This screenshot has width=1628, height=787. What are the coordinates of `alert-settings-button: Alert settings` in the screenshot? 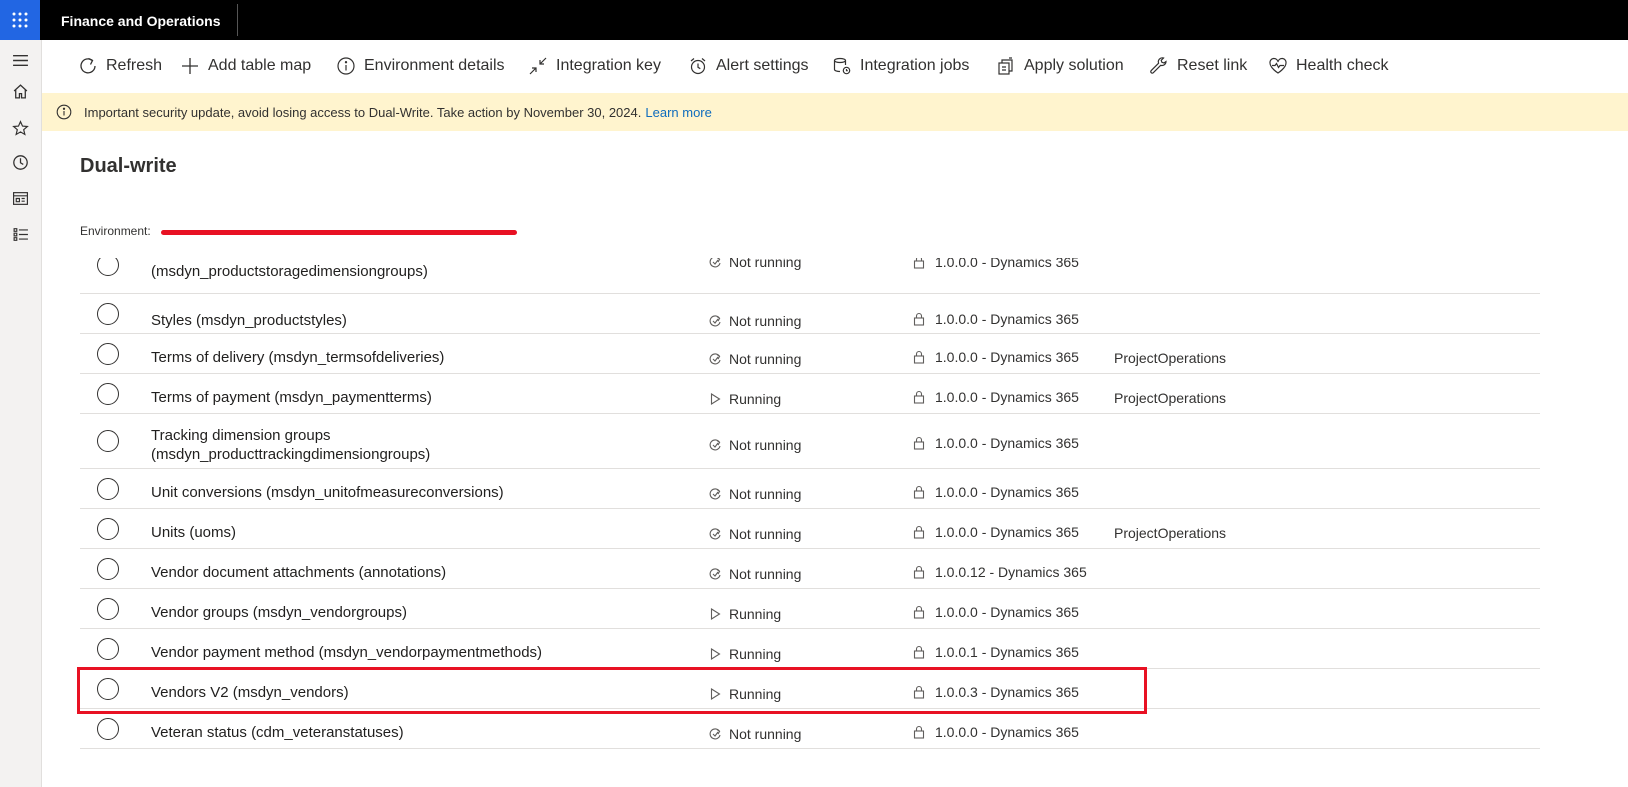 It's located at (748, 66).